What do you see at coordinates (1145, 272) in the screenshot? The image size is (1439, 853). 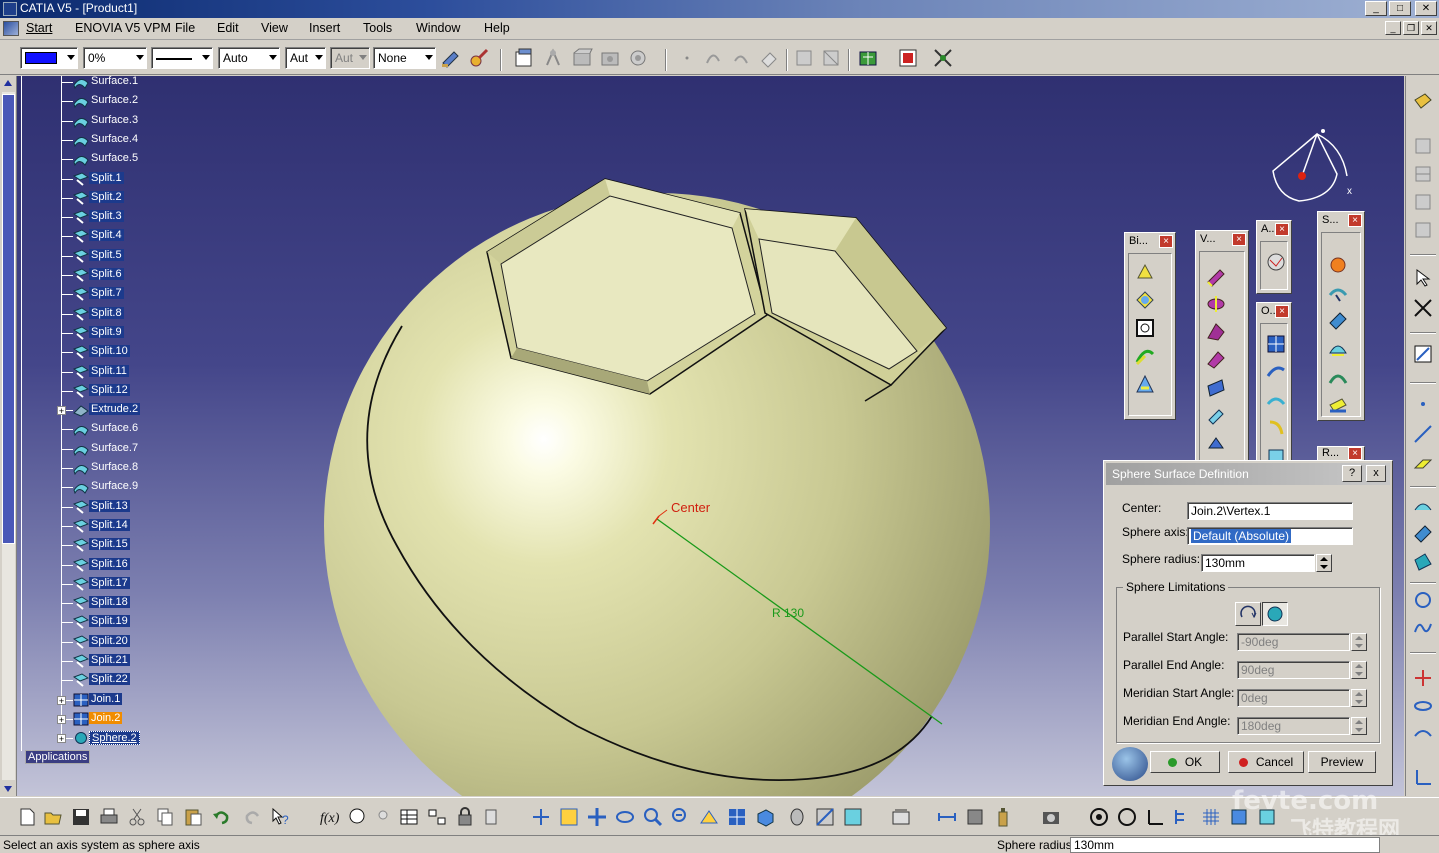 I see `bitangent-icon` at bounding box center [1145, 272].